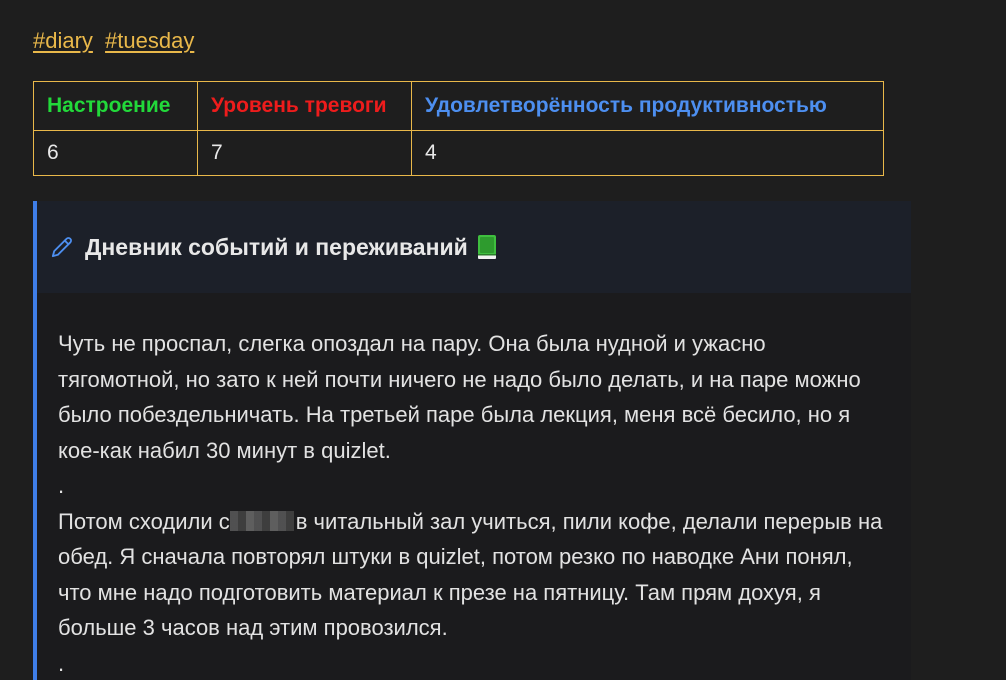  Describe the element at coordinates (276, 246) in the screenshot. I see `callout-title: Дневник событий и переживаний` at that location.